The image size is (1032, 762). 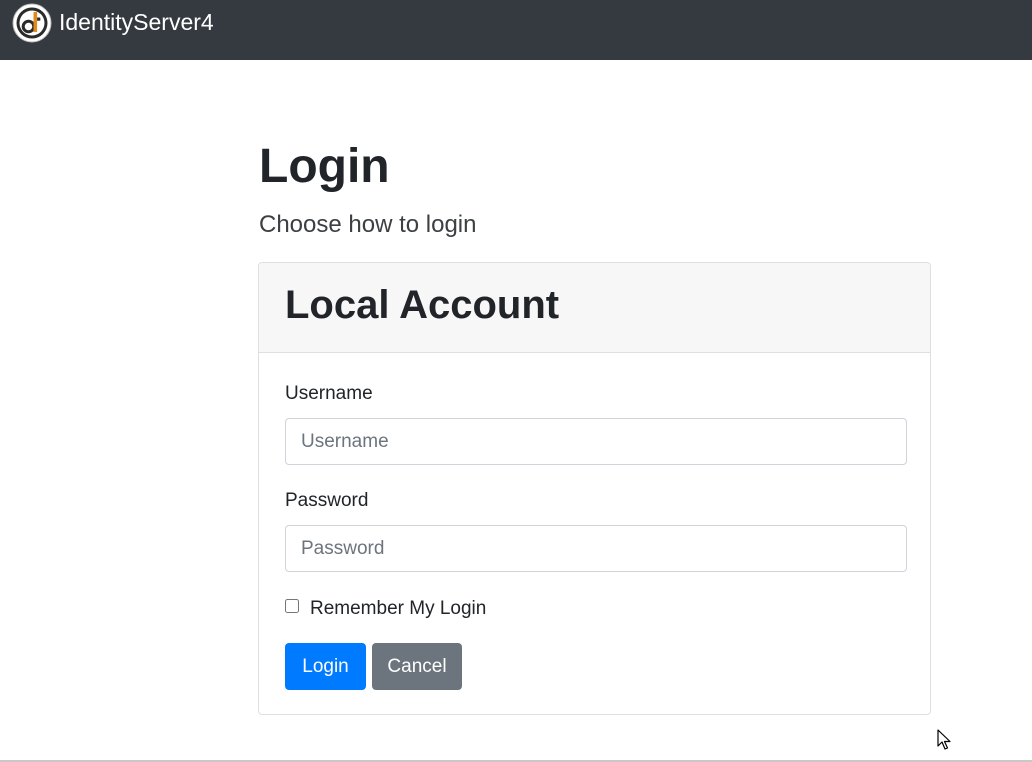 What do you see at coordinates (596, 441) in the screenshot?
I see `username-input` at bounding box center [596, 441].